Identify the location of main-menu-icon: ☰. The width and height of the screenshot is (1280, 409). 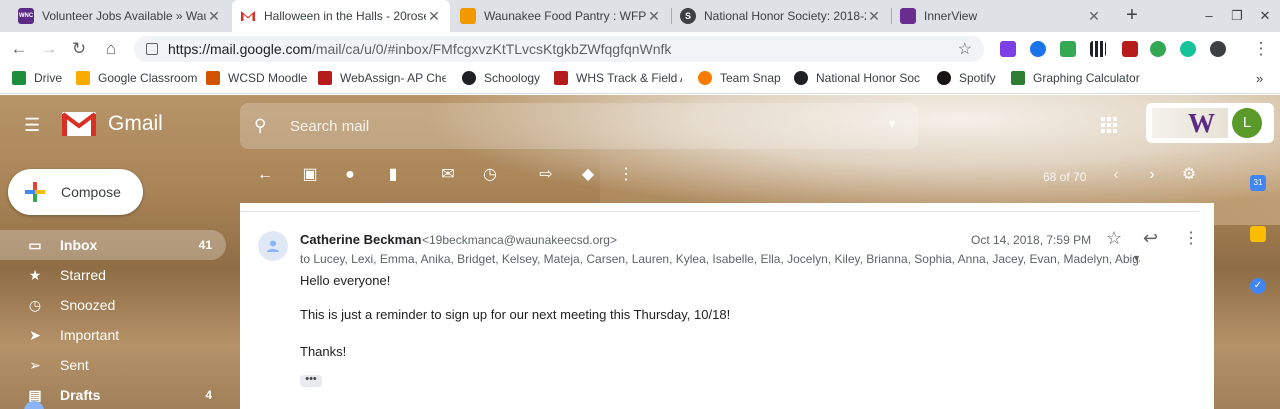
(34, 125).